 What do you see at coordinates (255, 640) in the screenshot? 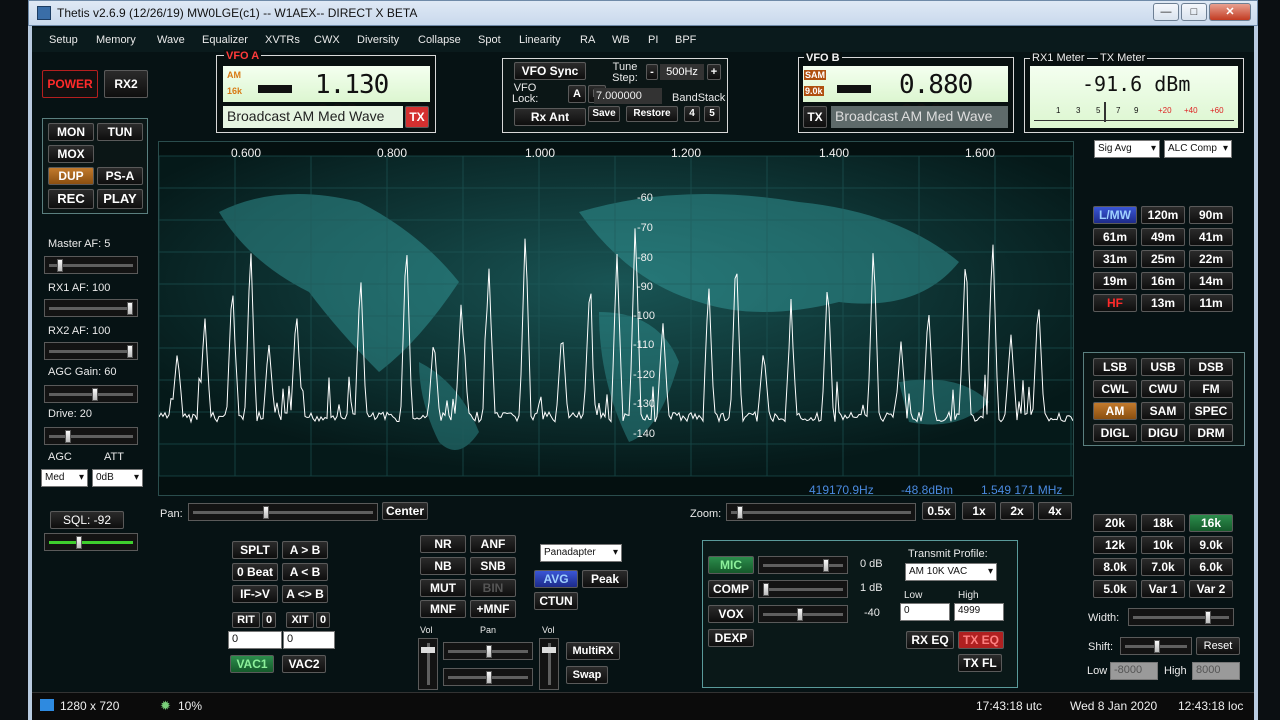
I see `rit-value-field: 0` at bounding box center [255, 640].